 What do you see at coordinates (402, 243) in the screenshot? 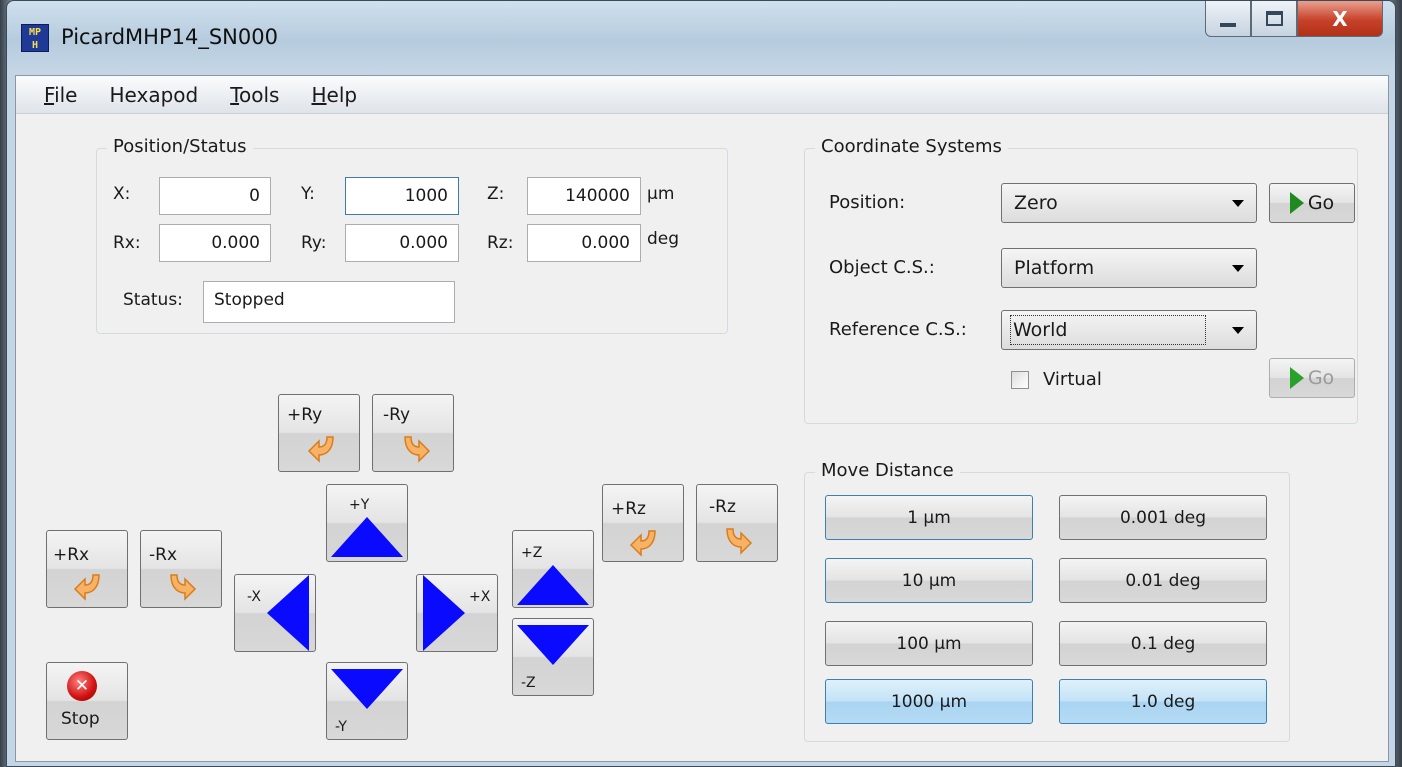
I see `ry-rotation-field: 0.000` at bounding box center [402, 243].